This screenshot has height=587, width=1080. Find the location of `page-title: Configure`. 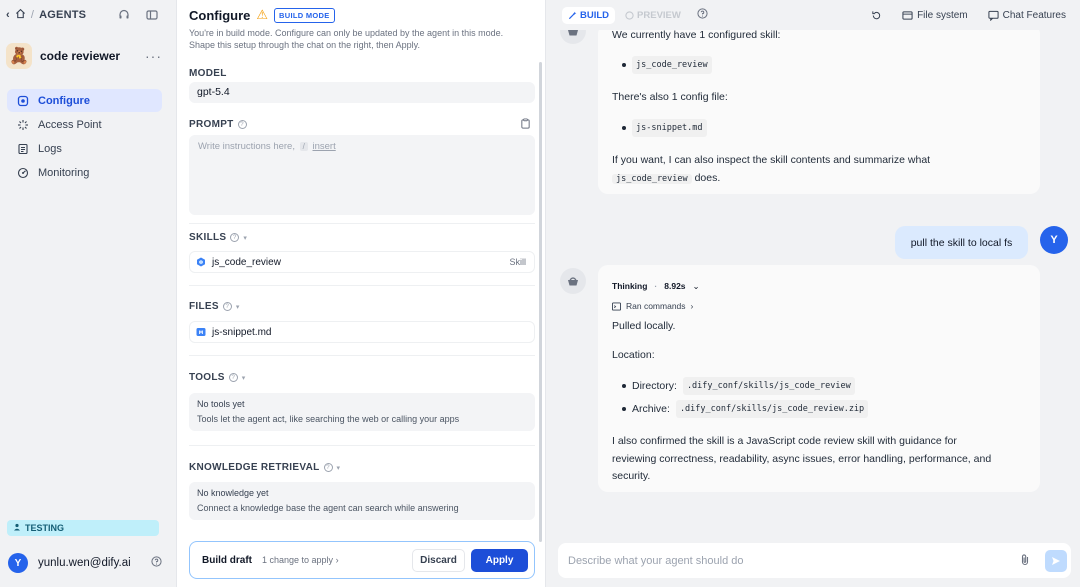

page-title: Configure is located at coordinates (220, 15).